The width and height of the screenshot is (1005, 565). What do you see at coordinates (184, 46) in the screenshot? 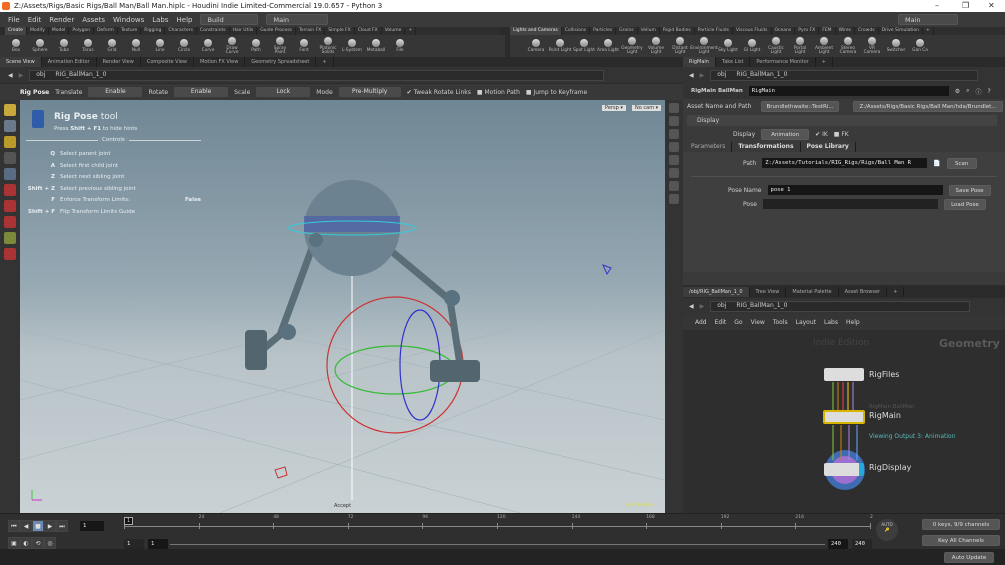
I see `shelf-tool-circle: Circle` at bounding box center [184, 46].